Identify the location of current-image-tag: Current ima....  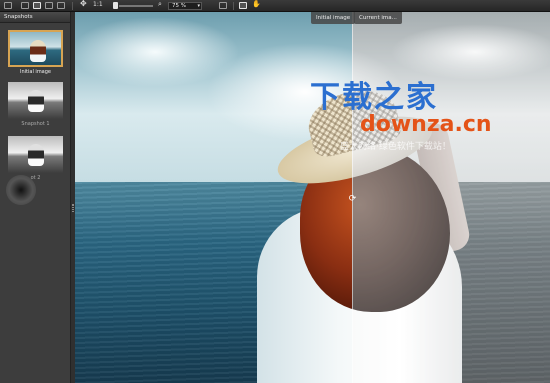
(378, 18).